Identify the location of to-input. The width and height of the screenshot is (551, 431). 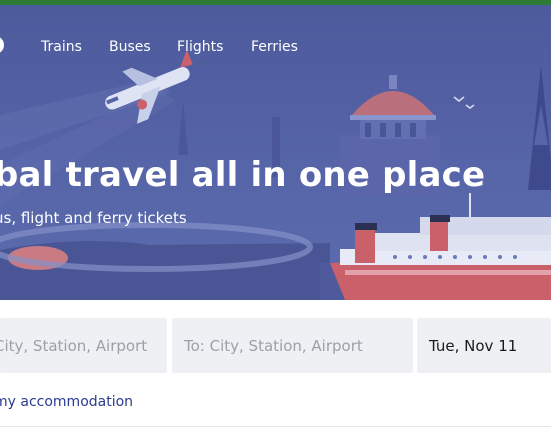
(292, 345).